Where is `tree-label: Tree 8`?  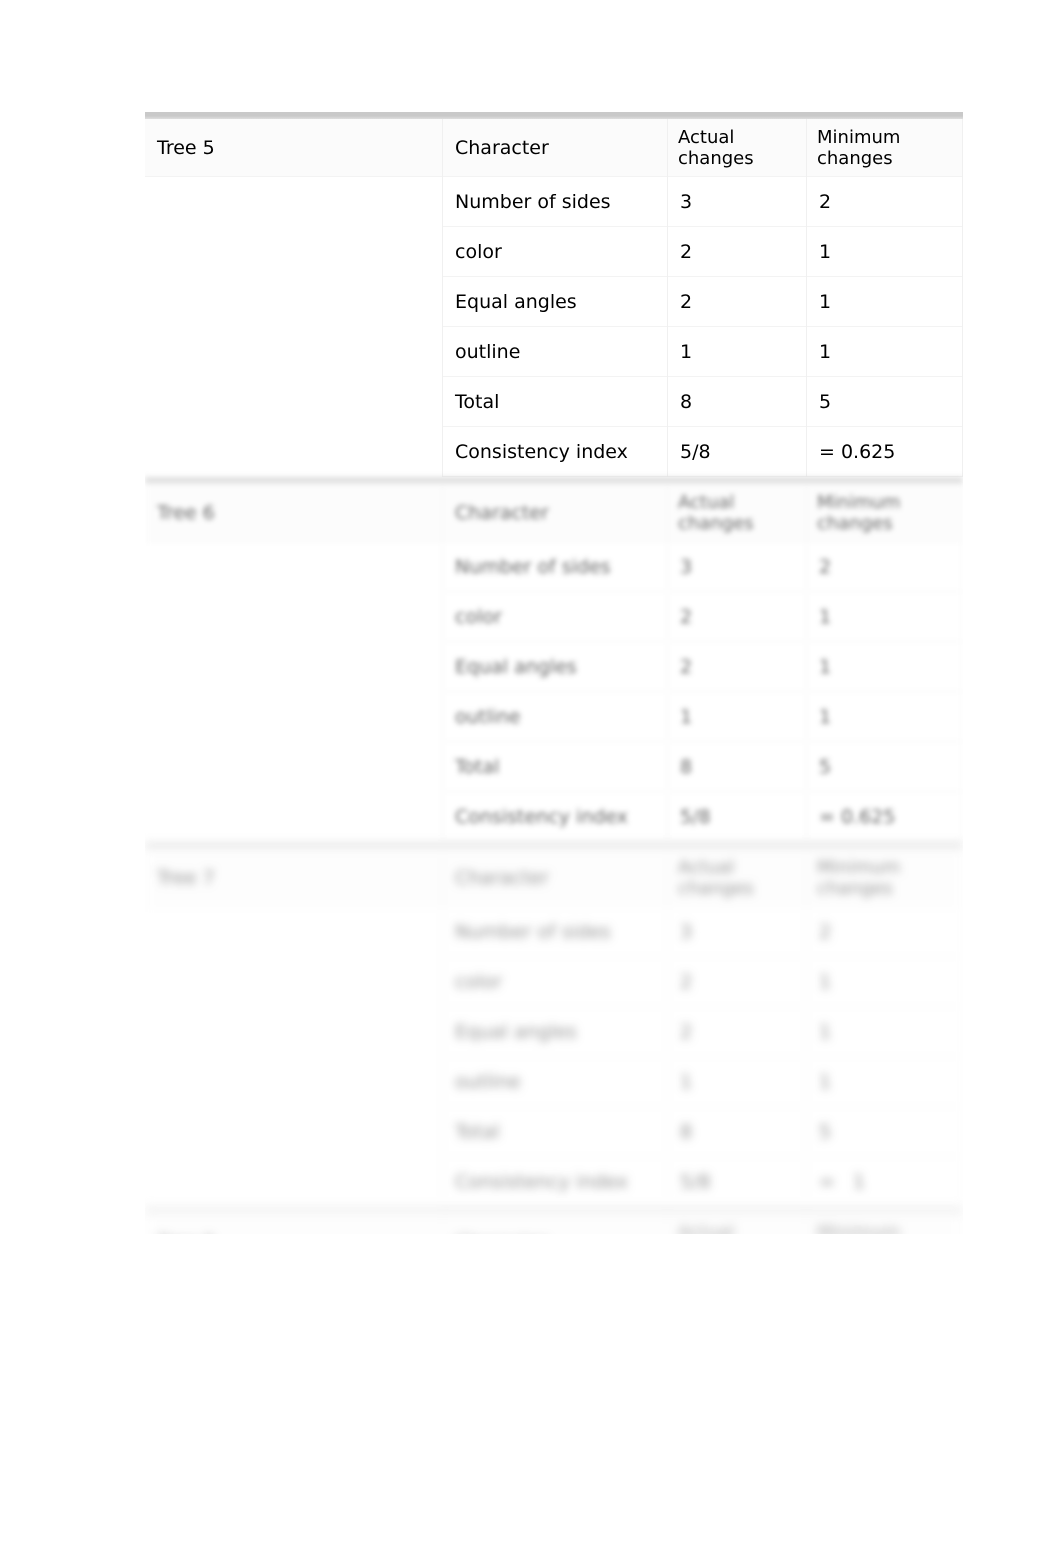
tree-label: Tree 8 is located at coordinates (294, 1224).